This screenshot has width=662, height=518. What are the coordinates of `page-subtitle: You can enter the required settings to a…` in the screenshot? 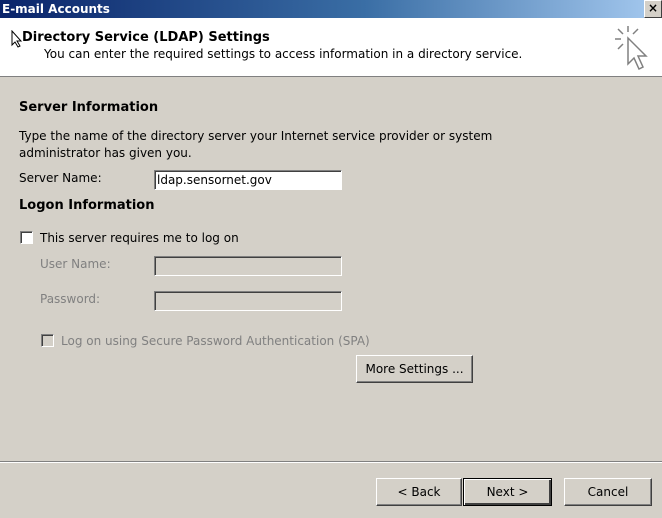 It's located at (283, 54).